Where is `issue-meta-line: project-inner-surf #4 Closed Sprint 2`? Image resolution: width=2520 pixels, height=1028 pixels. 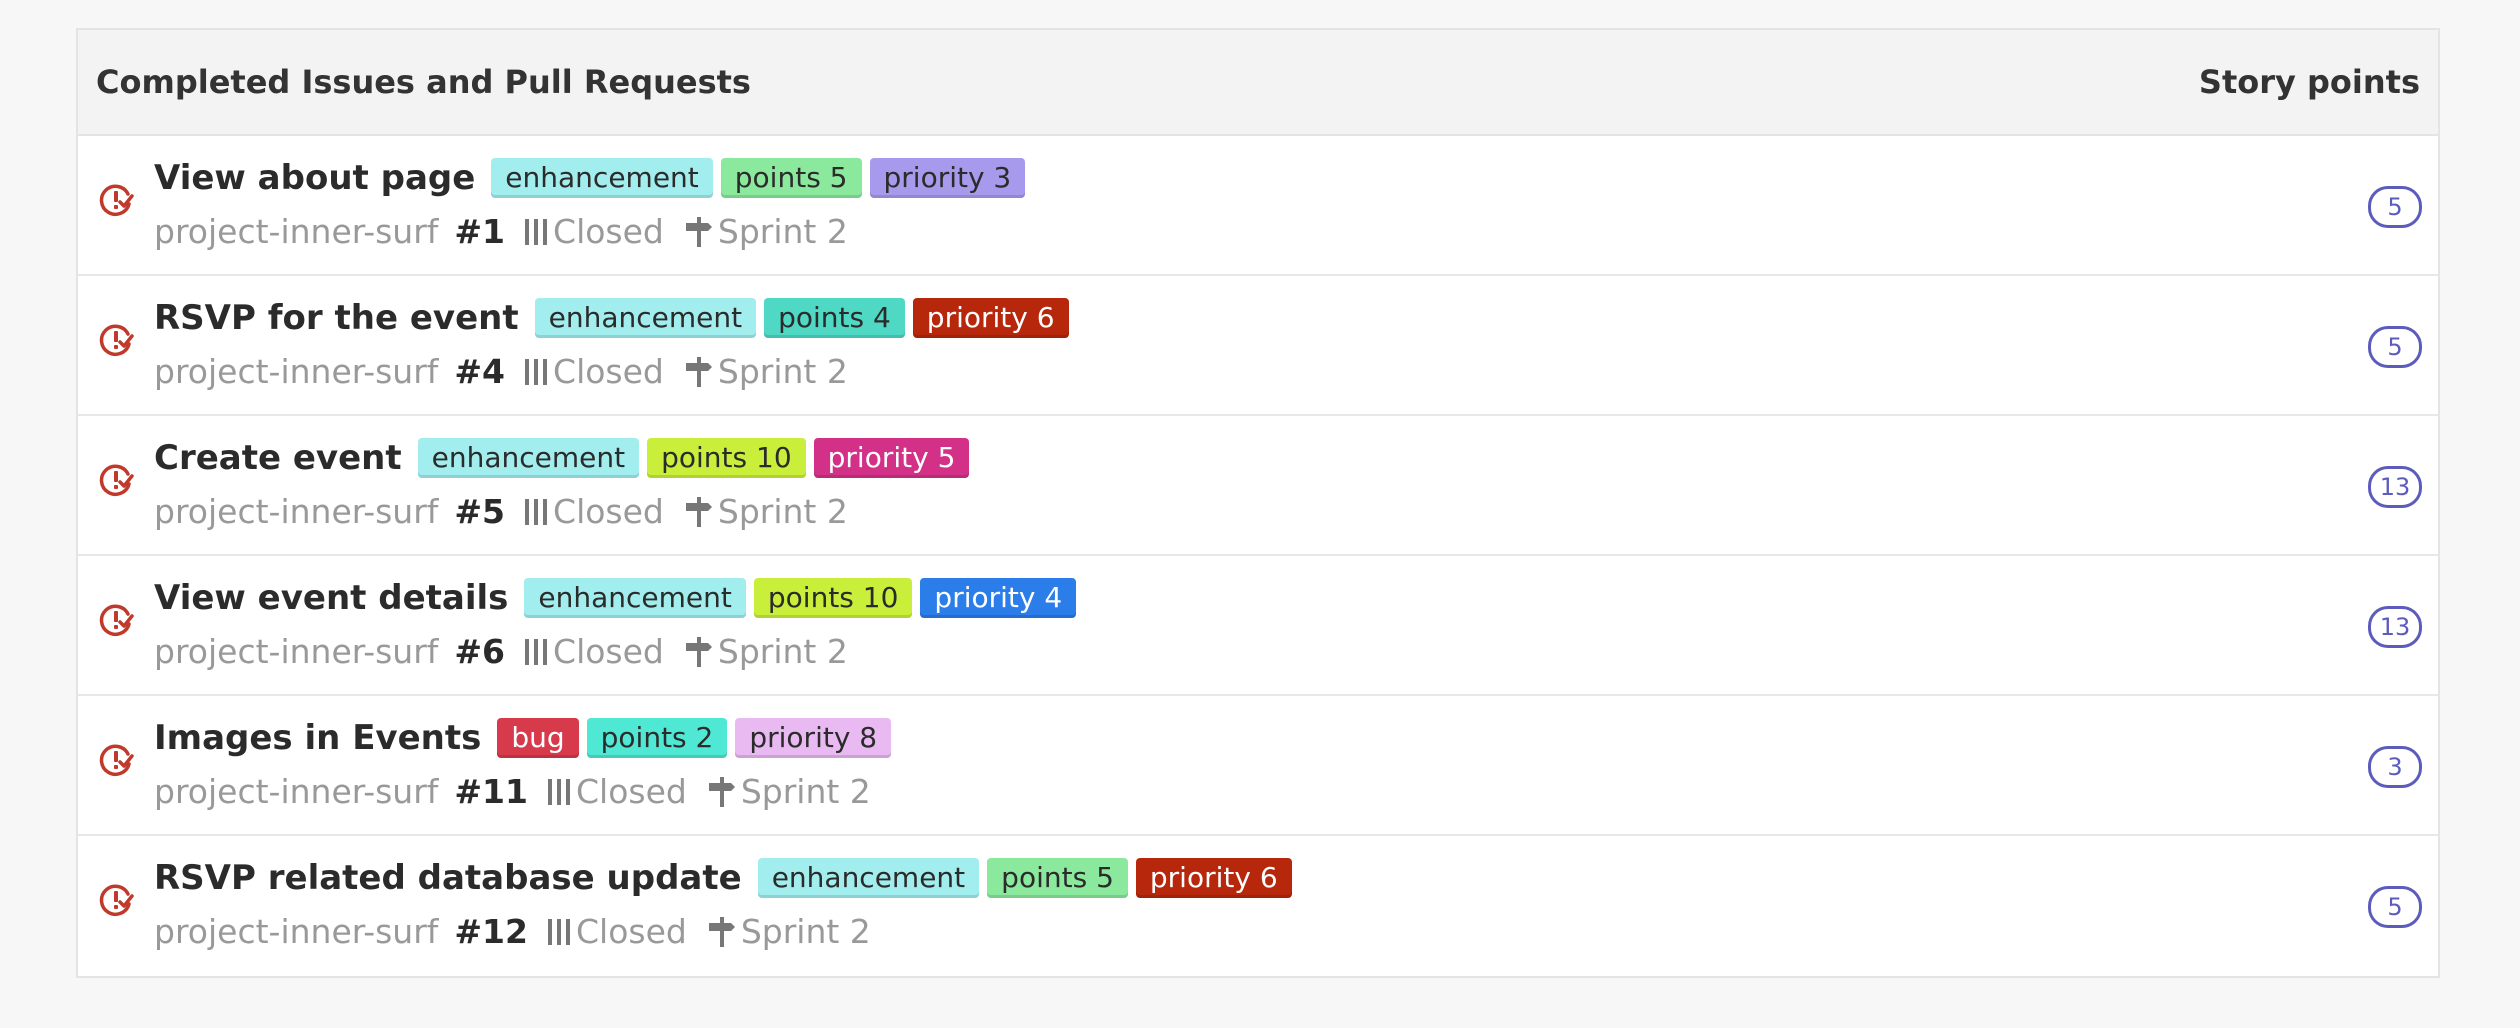
issue-meta-line: project-inner-surf #4 Closed Sprint 2 is located at coordinates (501, 371).